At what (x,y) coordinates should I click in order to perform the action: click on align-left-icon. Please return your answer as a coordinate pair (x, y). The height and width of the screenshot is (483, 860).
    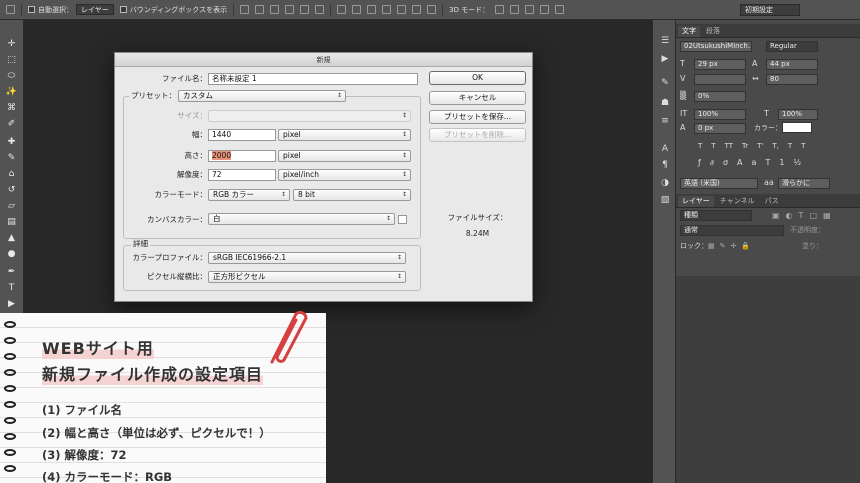
    Looking at the image, I should click on (290, 9).